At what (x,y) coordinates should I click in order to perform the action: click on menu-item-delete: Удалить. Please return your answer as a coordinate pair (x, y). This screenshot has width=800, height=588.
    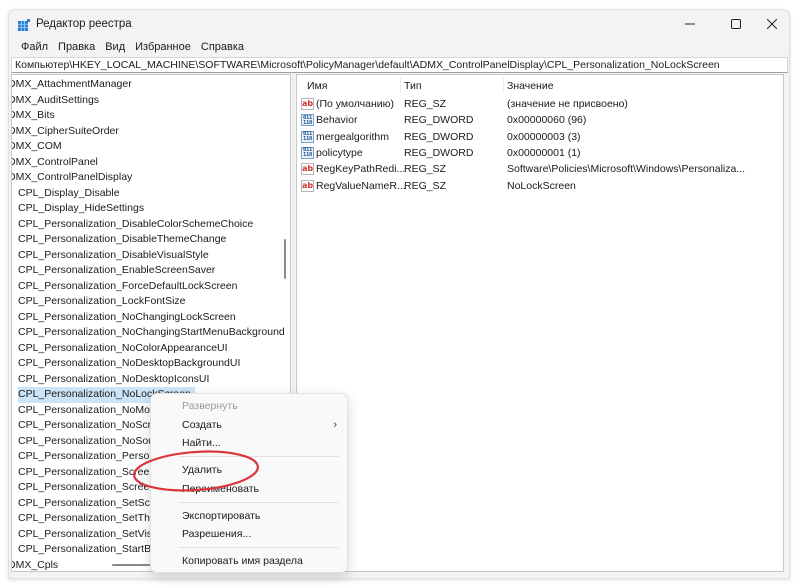
    Looking at the image, I should click on (249, 470).